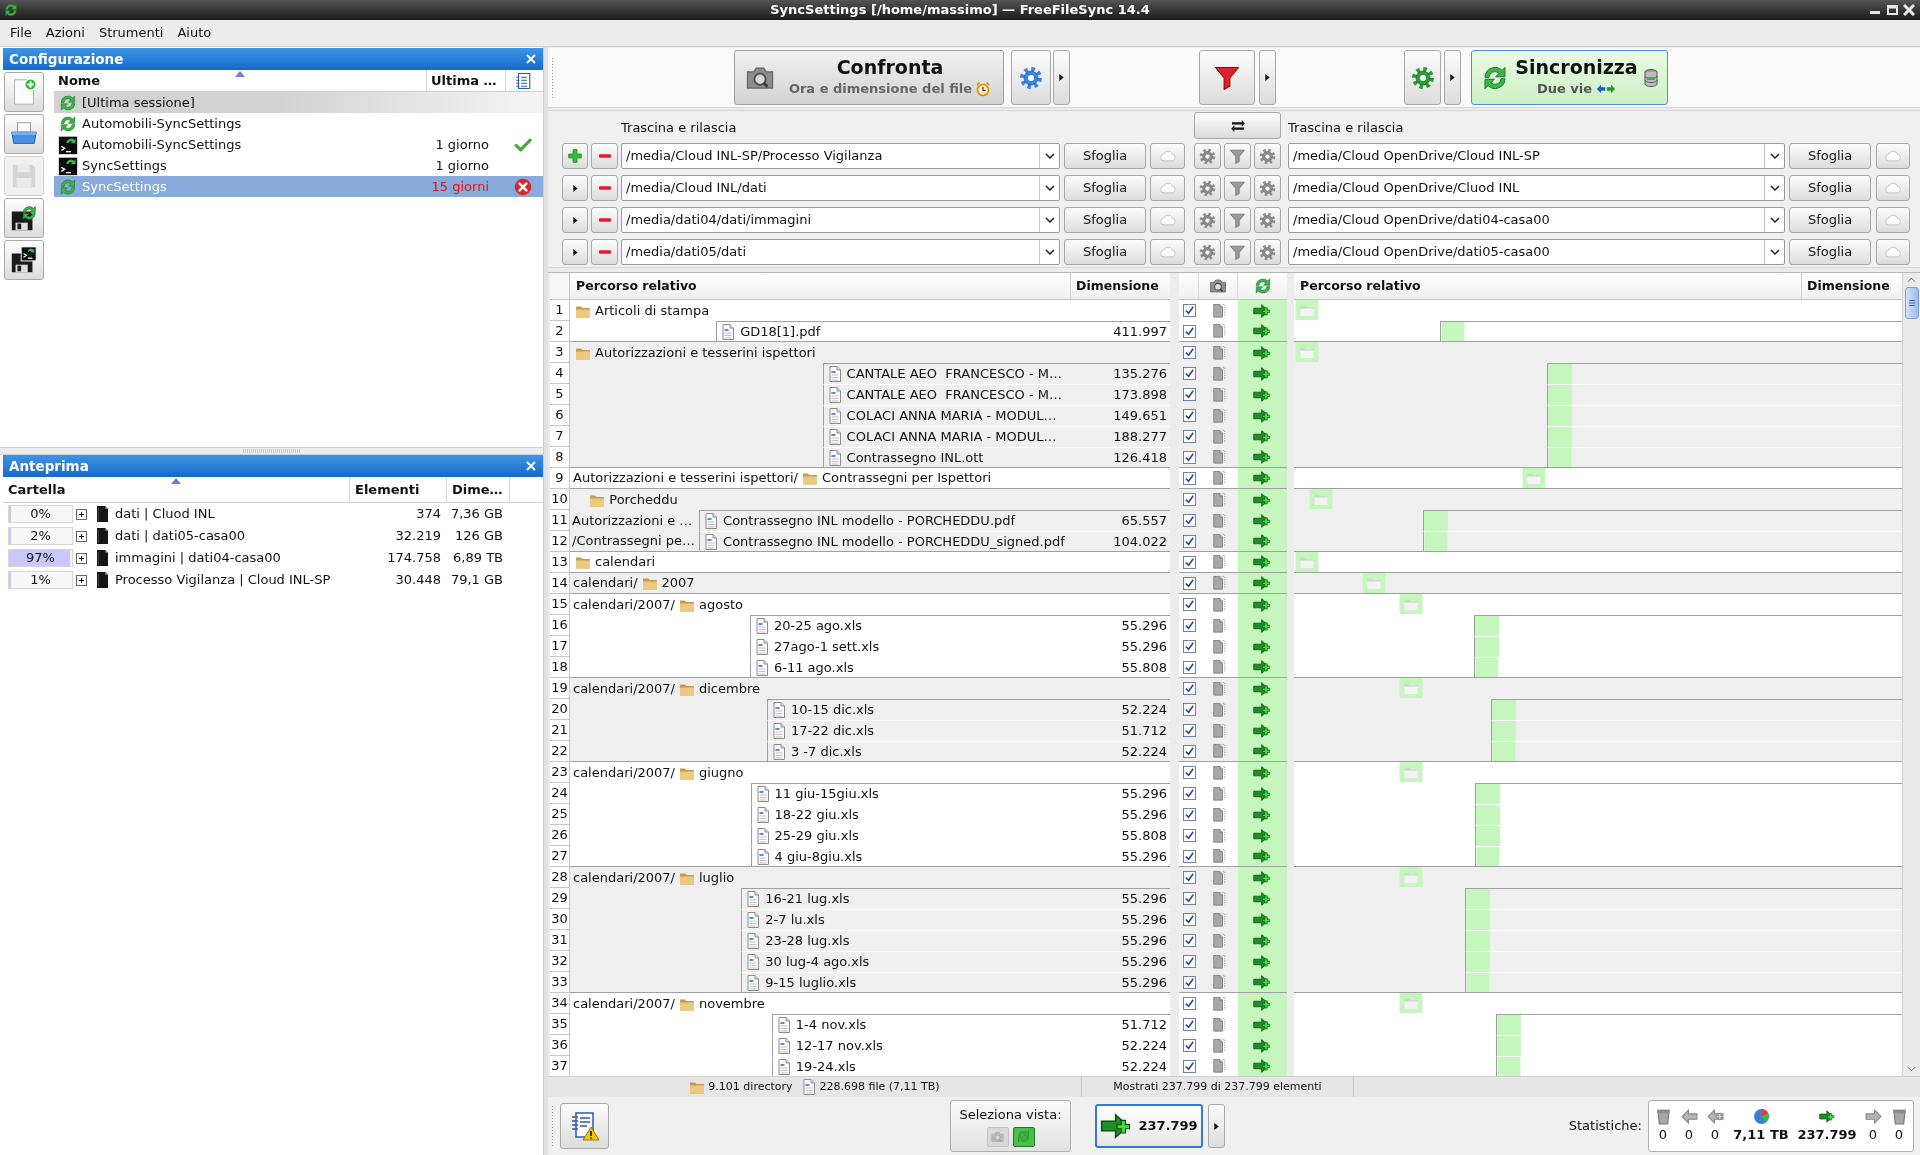 This screenshot has height=1155, width=1920. I want to click on folder-path-combo: /media/Cloud OpenDrive/dati05-casa00, so click(1536, 252).